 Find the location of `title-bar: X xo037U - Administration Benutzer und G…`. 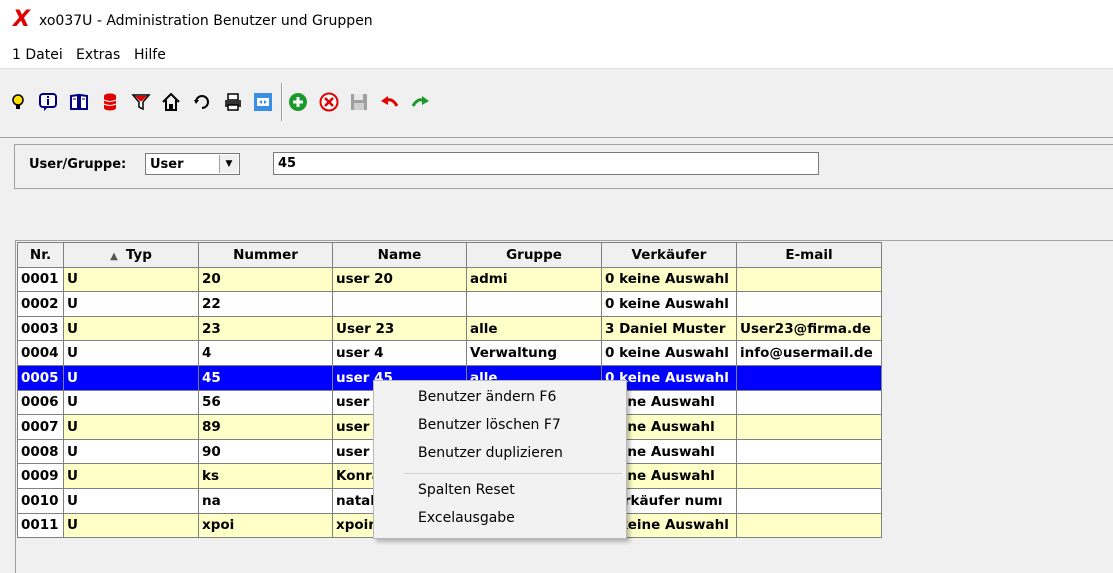

title-bar: X xo037U - Administration Benutzer und G… is located at coordinates (556, 22).